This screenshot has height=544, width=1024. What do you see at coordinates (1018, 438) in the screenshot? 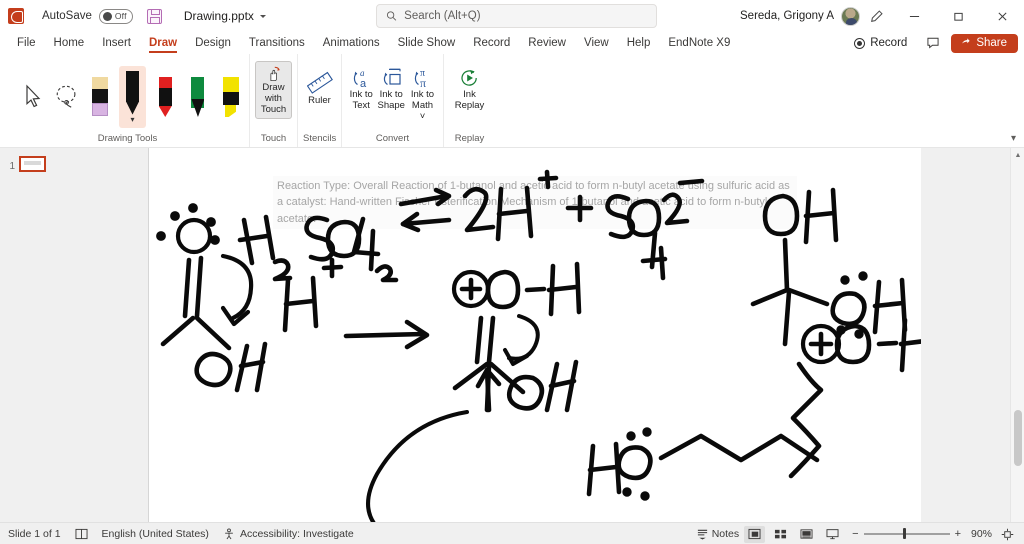
I see `scrollbar-thumb` at bounding box center [1018, 438].